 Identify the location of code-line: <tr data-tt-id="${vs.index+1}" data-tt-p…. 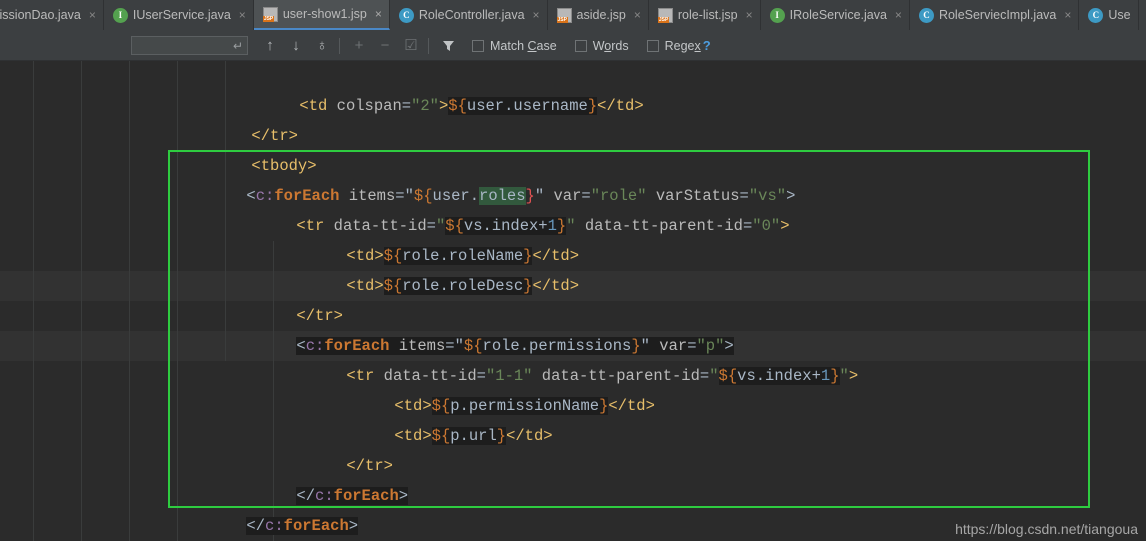
(684, 208).